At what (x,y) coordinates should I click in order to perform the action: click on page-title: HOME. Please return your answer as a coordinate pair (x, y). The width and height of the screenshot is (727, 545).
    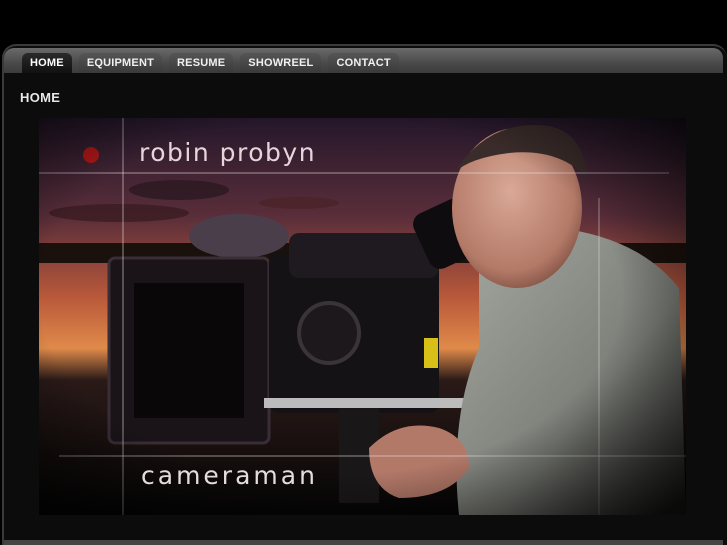
    Looking at the image, I should click on (40, 97).